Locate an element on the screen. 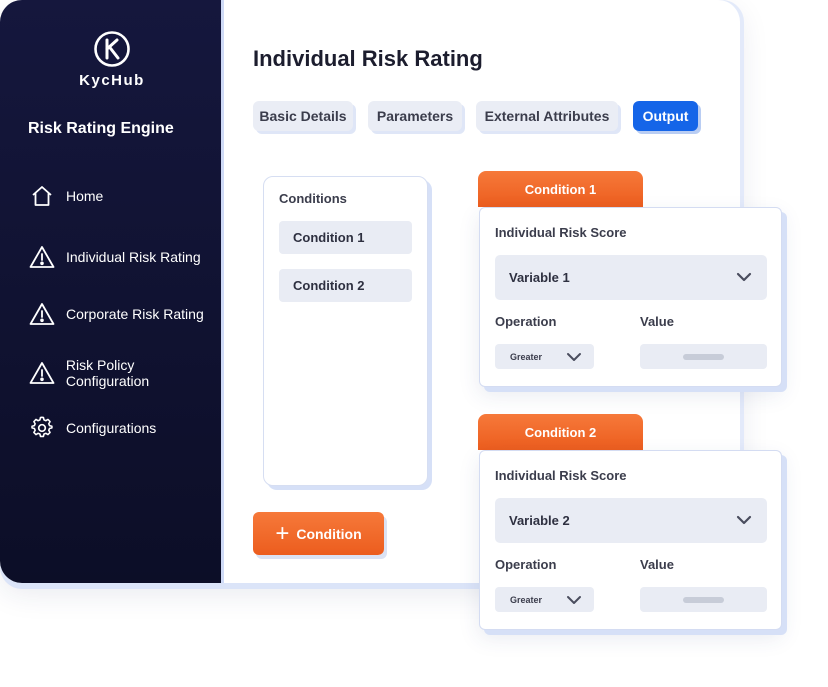 The height and width of the screenshot is (687, 828). sidebar-item-risk-policy-configuration: Risk Policy Configuration is located at coordinates (124, 373).